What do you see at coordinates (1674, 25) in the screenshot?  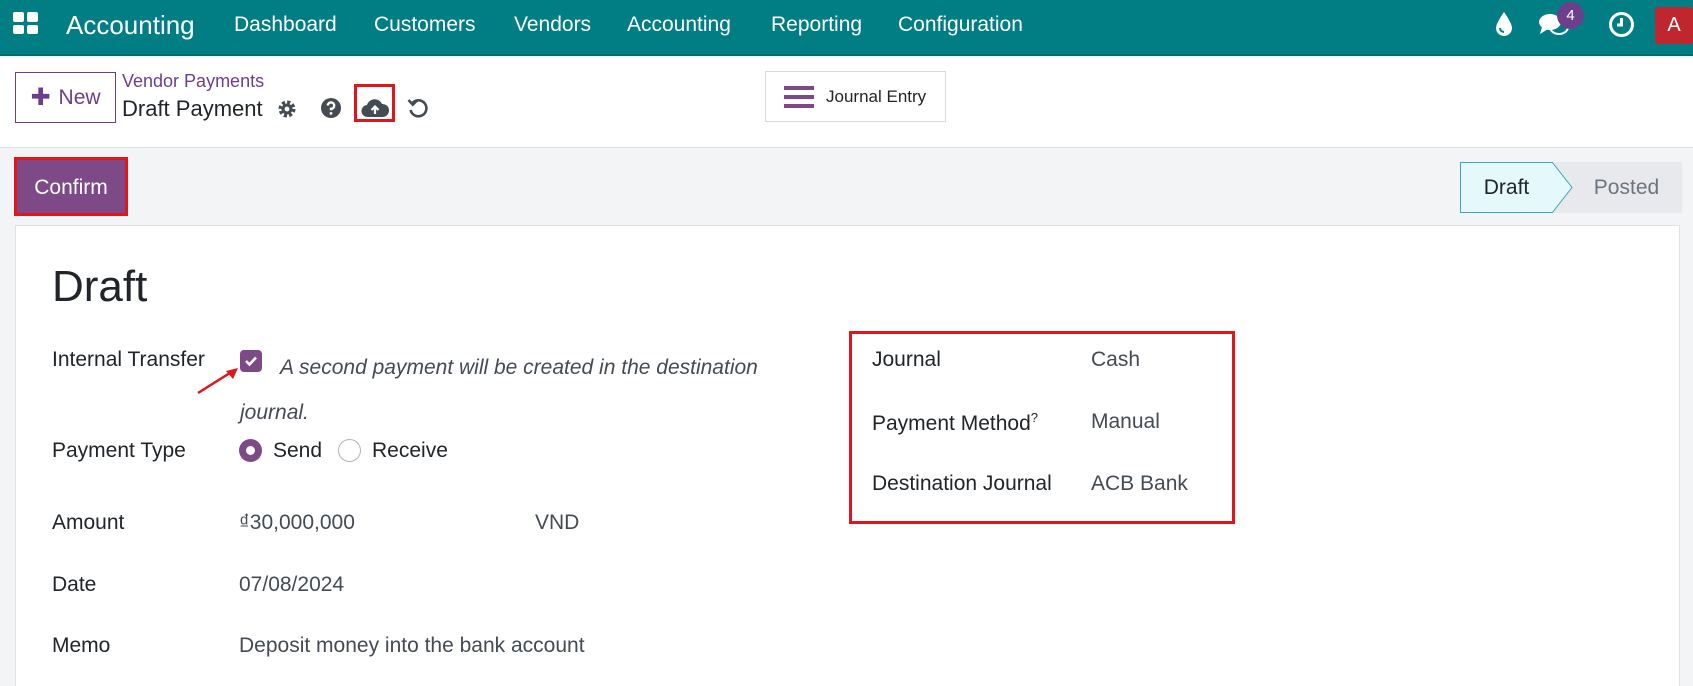 I see `avatar: A` at bounding box center [1674, 25].